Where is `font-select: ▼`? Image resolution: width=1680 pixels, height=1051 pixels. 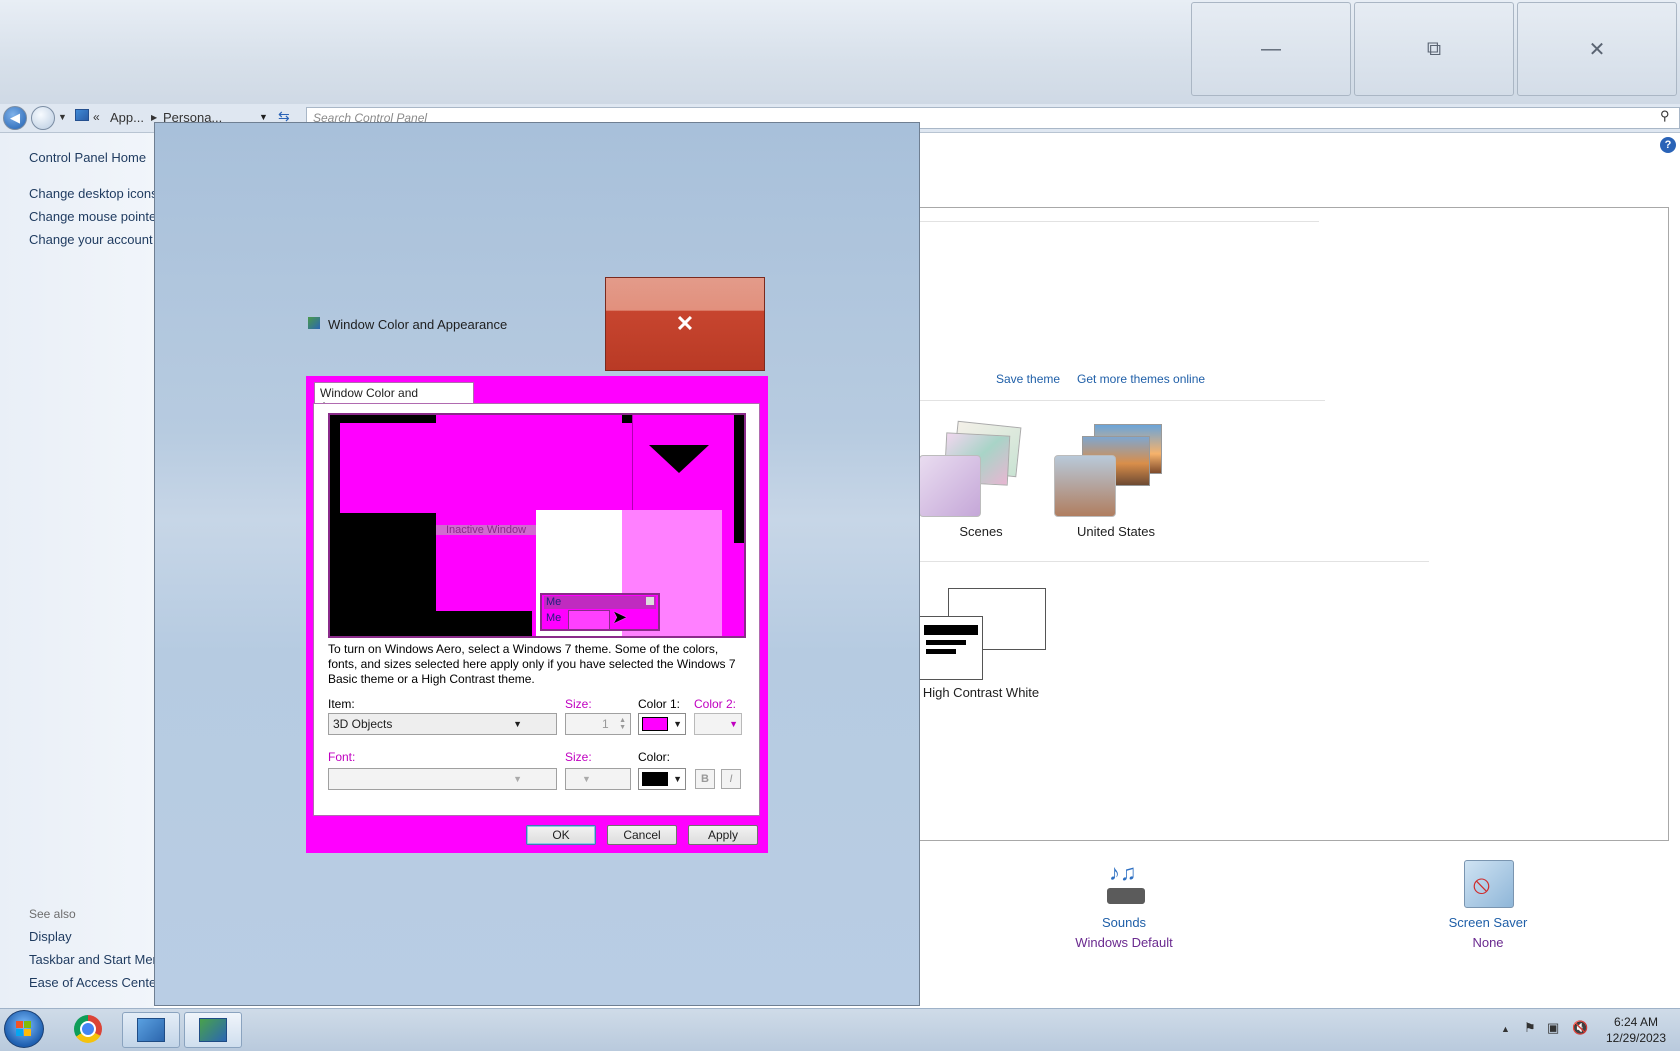
font-select: ▼ is located at coordinates (442, 779).